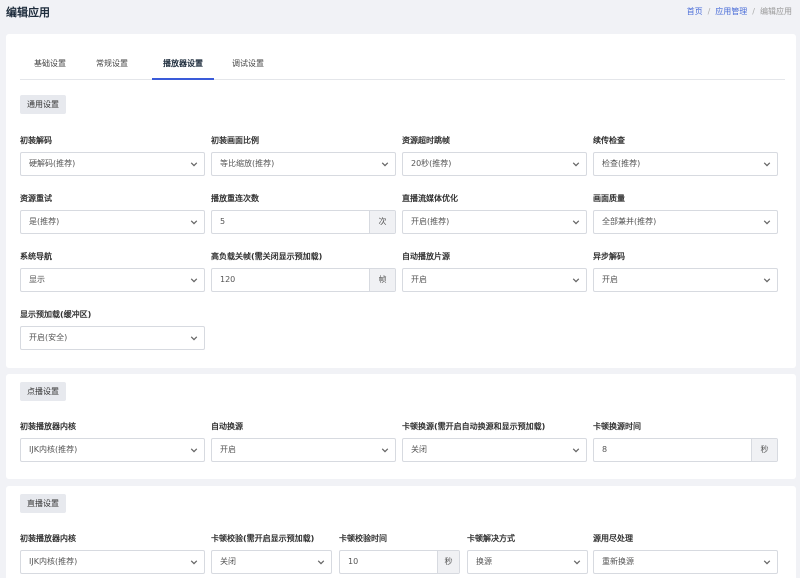 This screenshot has width=800, height=578. I want to click on field-label: 初装画面比例, so click(235, 140).